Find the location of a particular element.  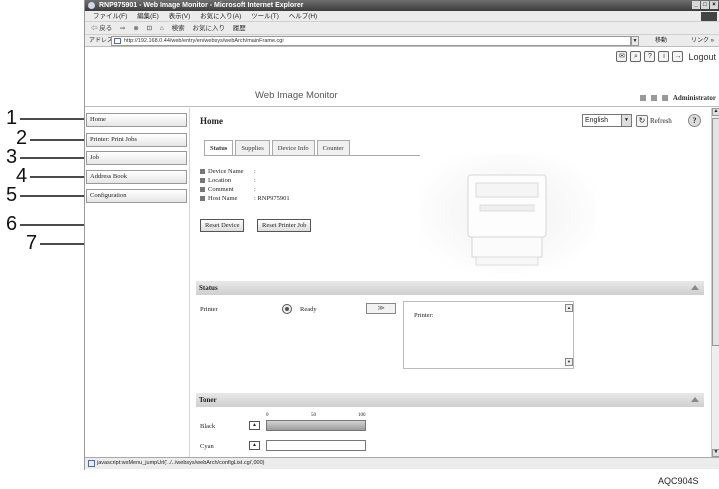

tab-counter: Counter is located at coordinates (333, 147).